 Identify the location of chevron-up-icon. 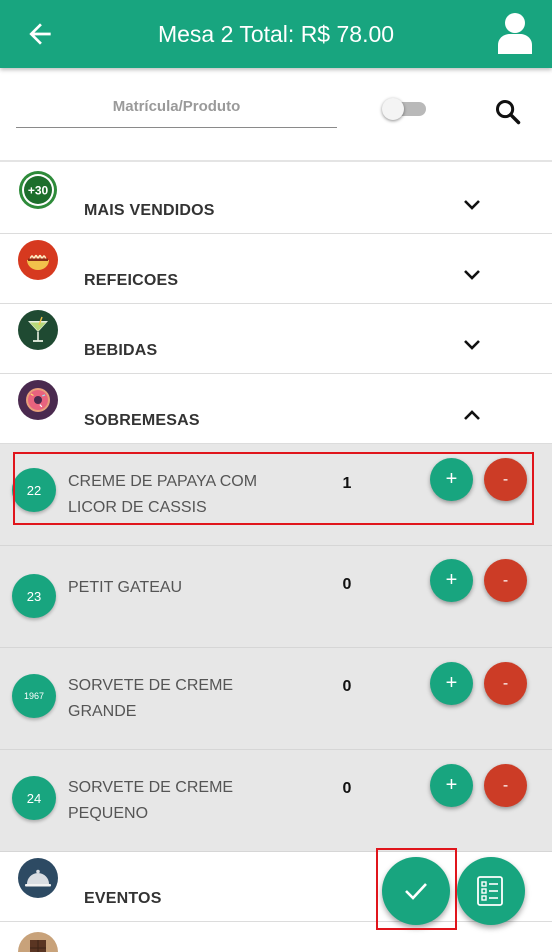
(472, 415).